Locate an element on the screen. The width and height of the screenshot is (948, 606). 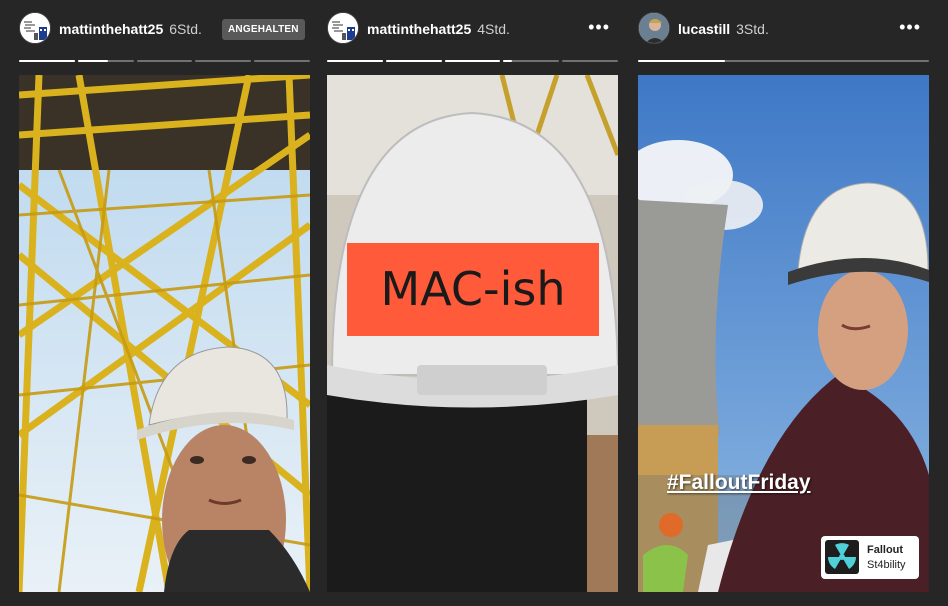
story-timestamp: 4Std. is located at coordinates (493, 29).